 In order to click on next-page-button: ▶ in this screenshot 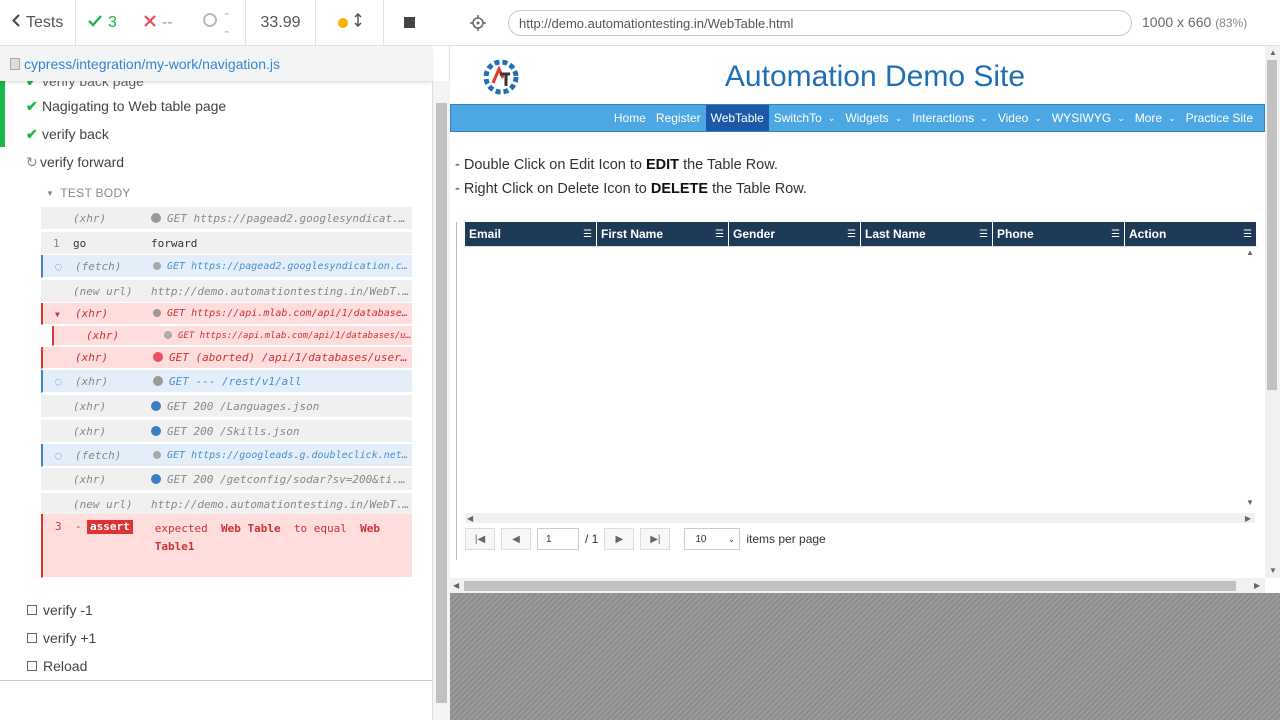, I will do `click(619, 539)`.